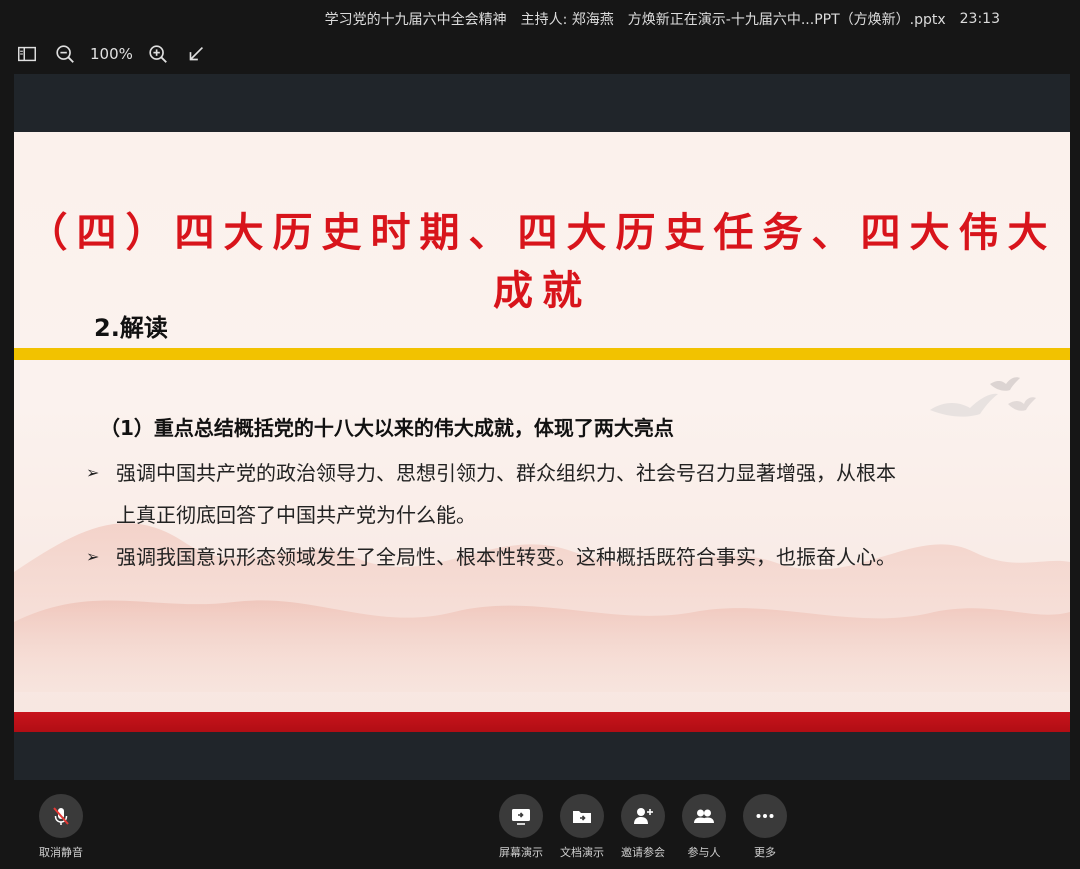 The image size is (1080, 869). Describe the element at coordinates (415, 20) in the screenshot. I see `meeting-title: 学习党的十九届六中全会精神` at that location.